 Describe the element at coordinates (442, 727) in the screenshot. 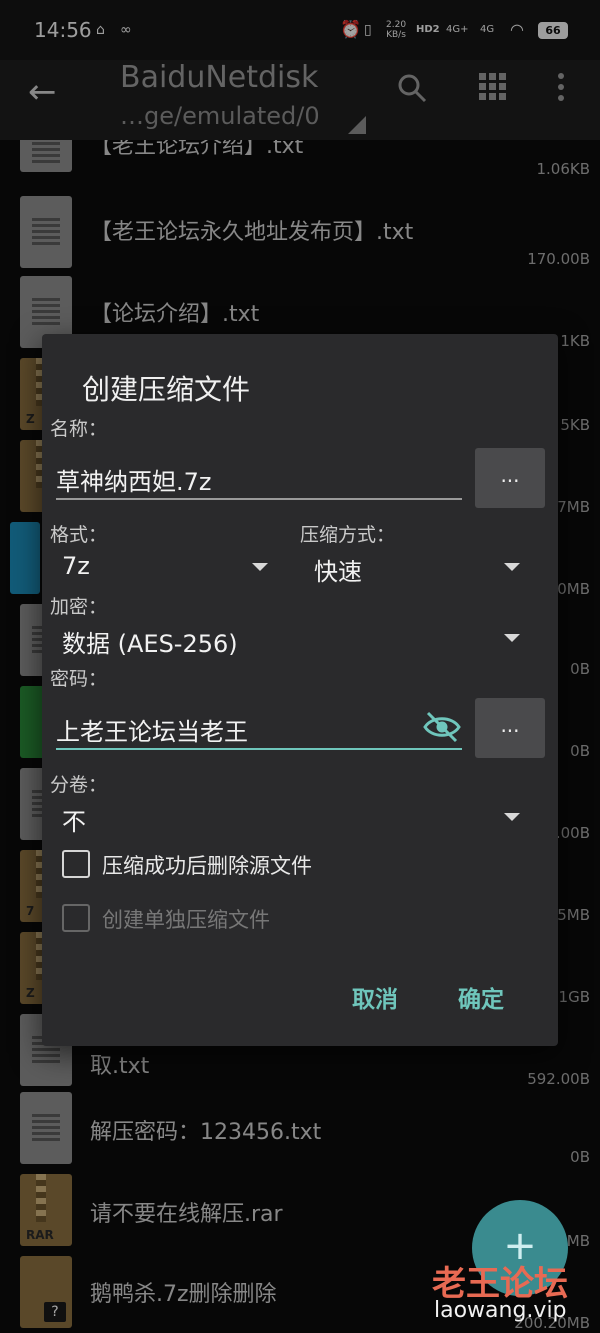

I see `eye-off-icon` at that location.